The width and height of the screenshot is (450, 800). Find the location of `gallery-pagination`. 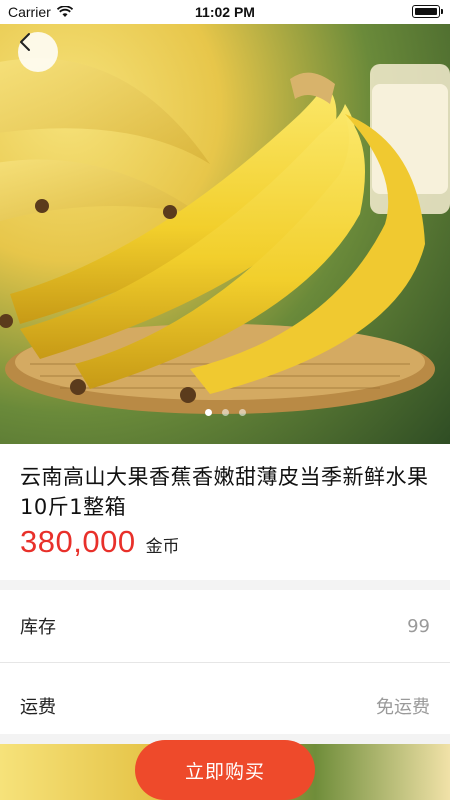

gallery-pagination is located at coordinates (225, 412).